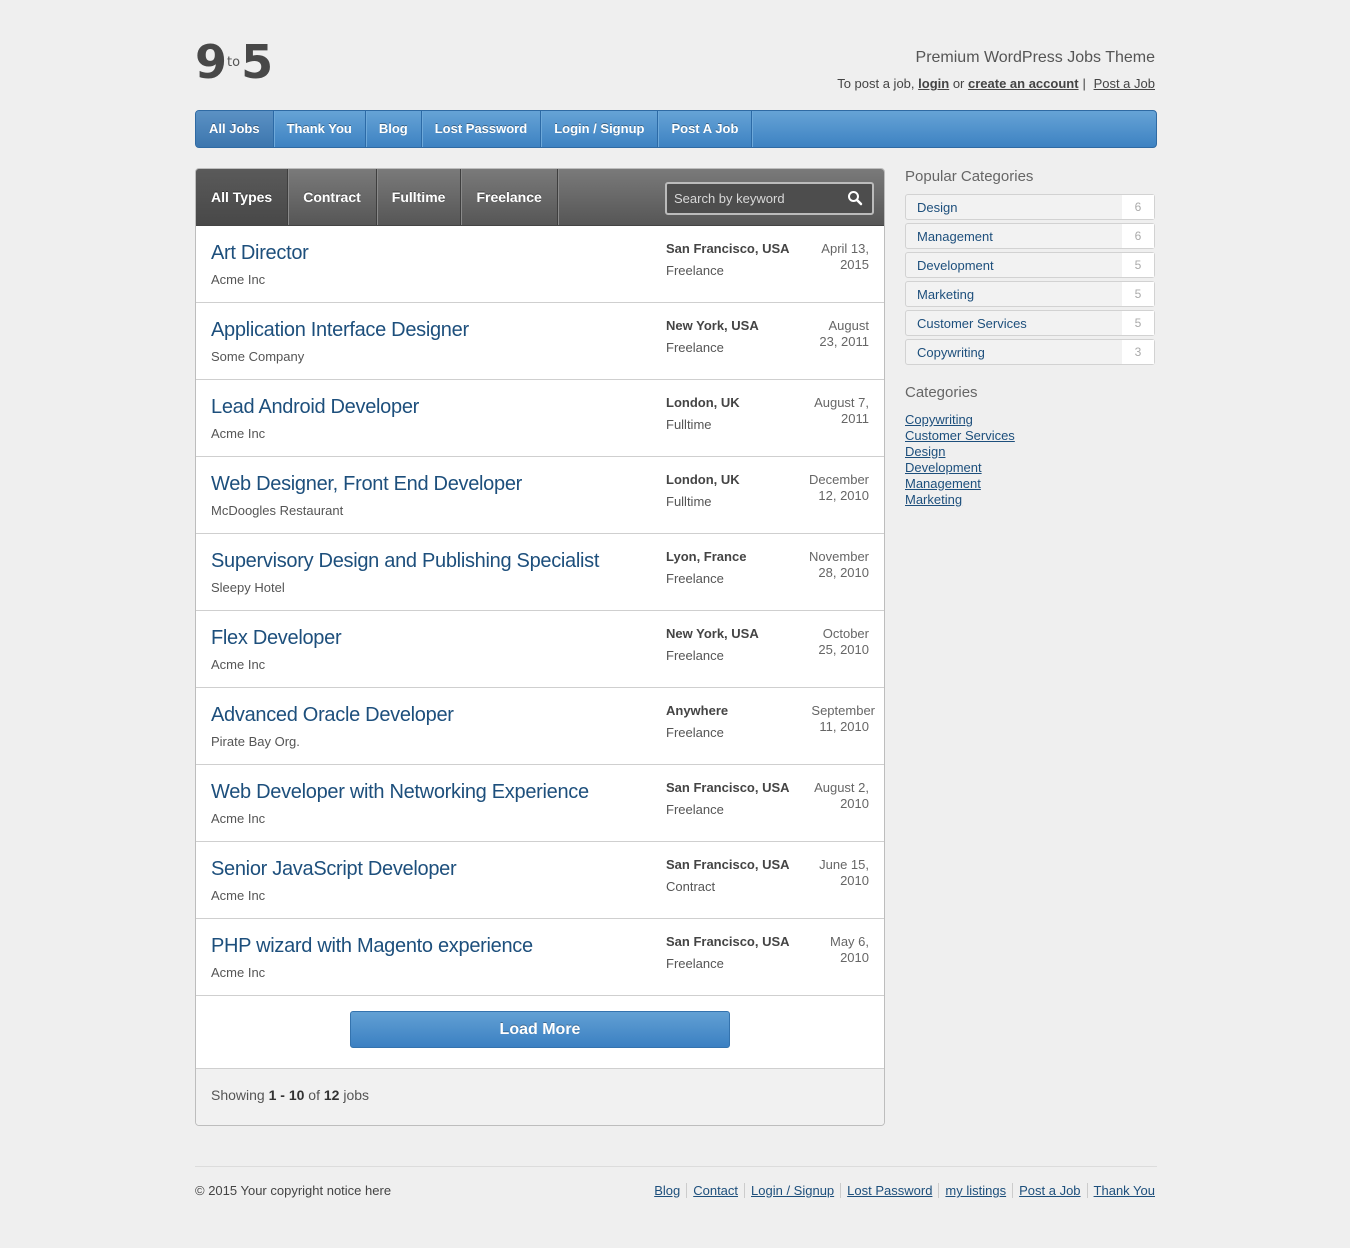 This screenshot has width=1350, height=1248. I want to click on nav-all-jobs: All Jobs, so click(235, 129).